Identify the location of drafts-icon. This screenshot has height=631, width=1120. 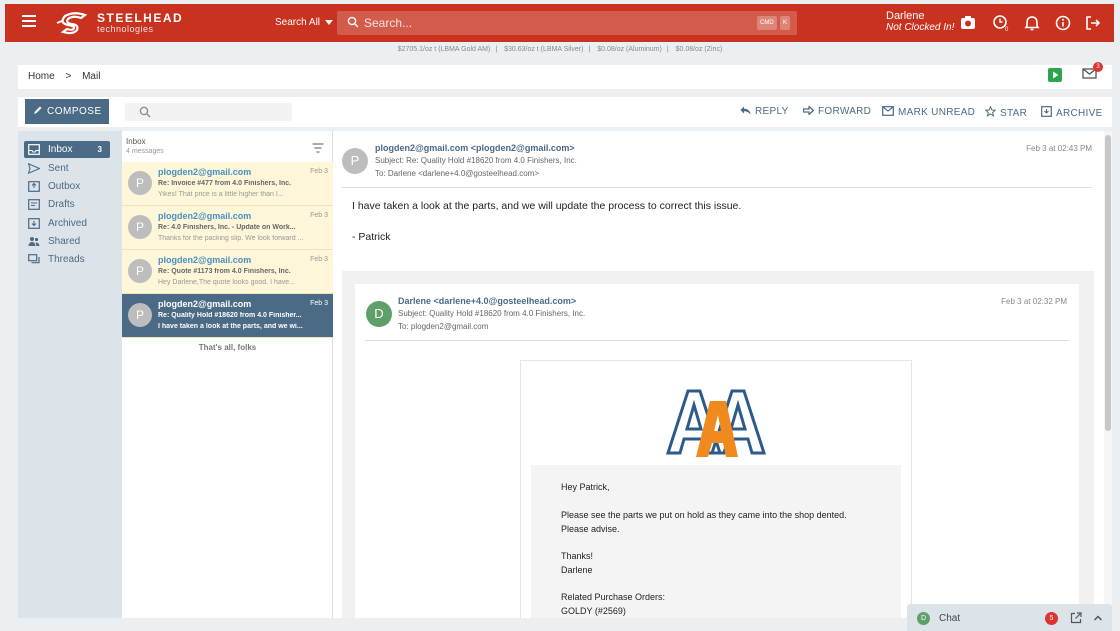
(34, 204).